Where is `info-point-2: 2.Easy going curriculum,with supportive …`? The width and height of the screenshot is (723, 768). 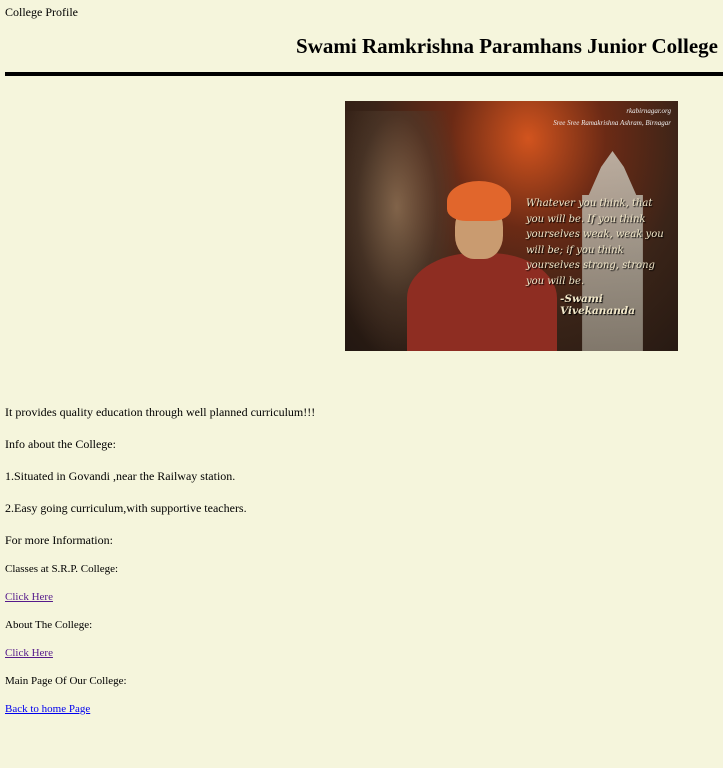
info-point-2: 2.Easy going curriculum,with supportive … is located at coordinates (126, 508).